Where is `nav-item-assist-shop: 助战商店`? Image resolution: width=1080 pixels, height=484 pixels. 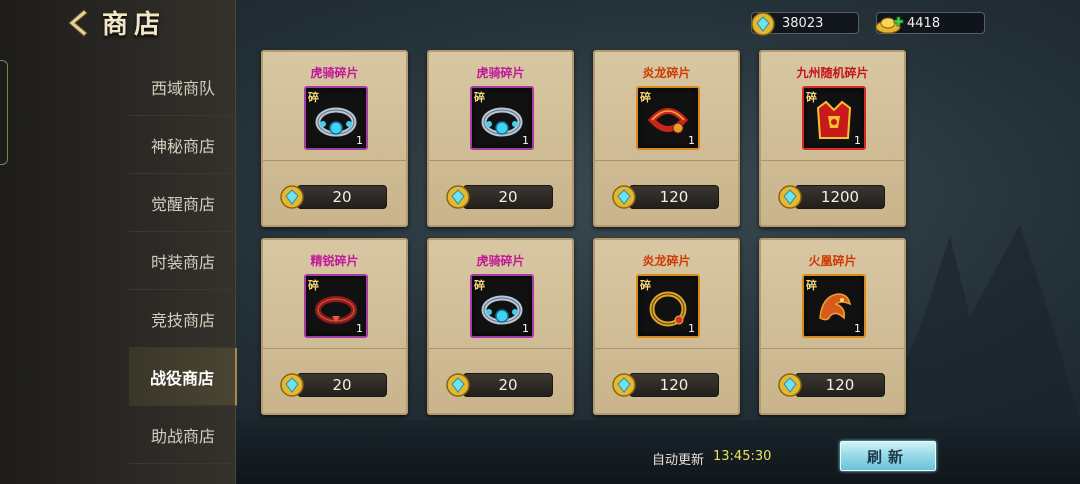
nav-item-assist-shop: 助战商店 is located at coordinates (183, 435).